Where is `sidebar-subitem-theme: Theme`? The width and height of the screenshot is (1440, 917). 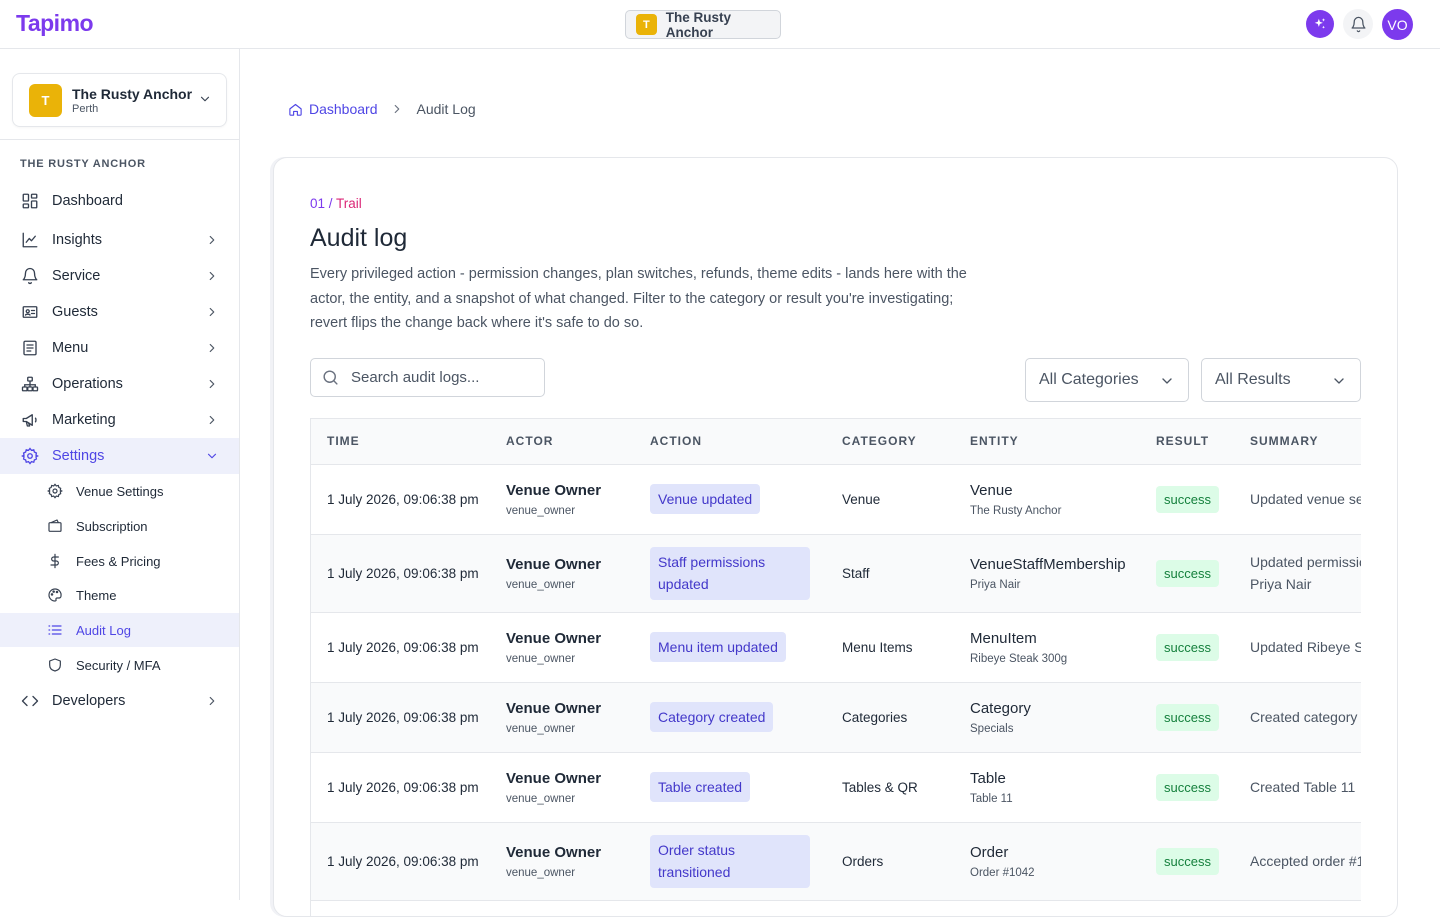
sidebar-subitem-theme: Theme is located at coordinates (119, 595).